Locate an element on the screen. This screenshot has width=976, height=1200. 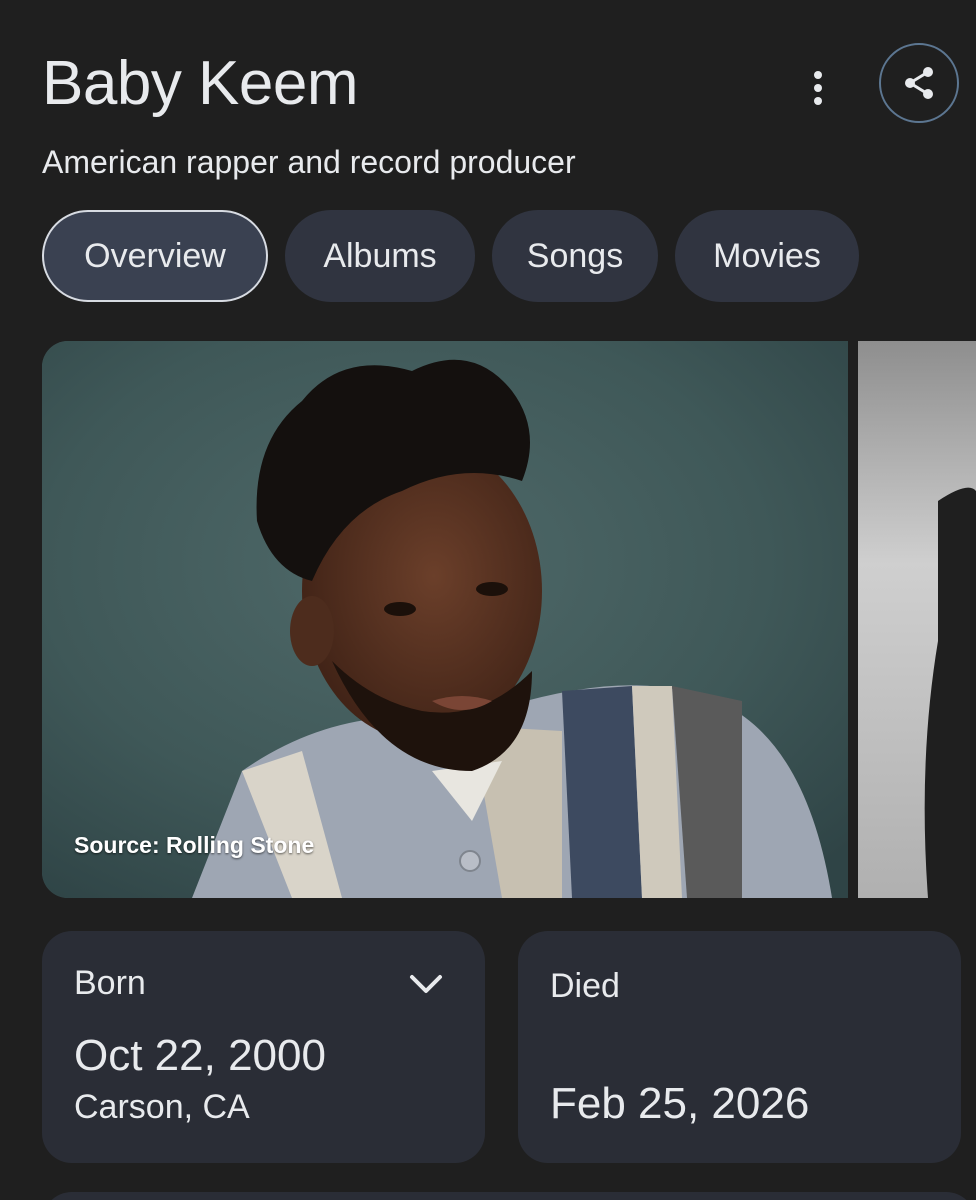
born-date: Oct 22, 2000 is located at coordinates (200, 1055).